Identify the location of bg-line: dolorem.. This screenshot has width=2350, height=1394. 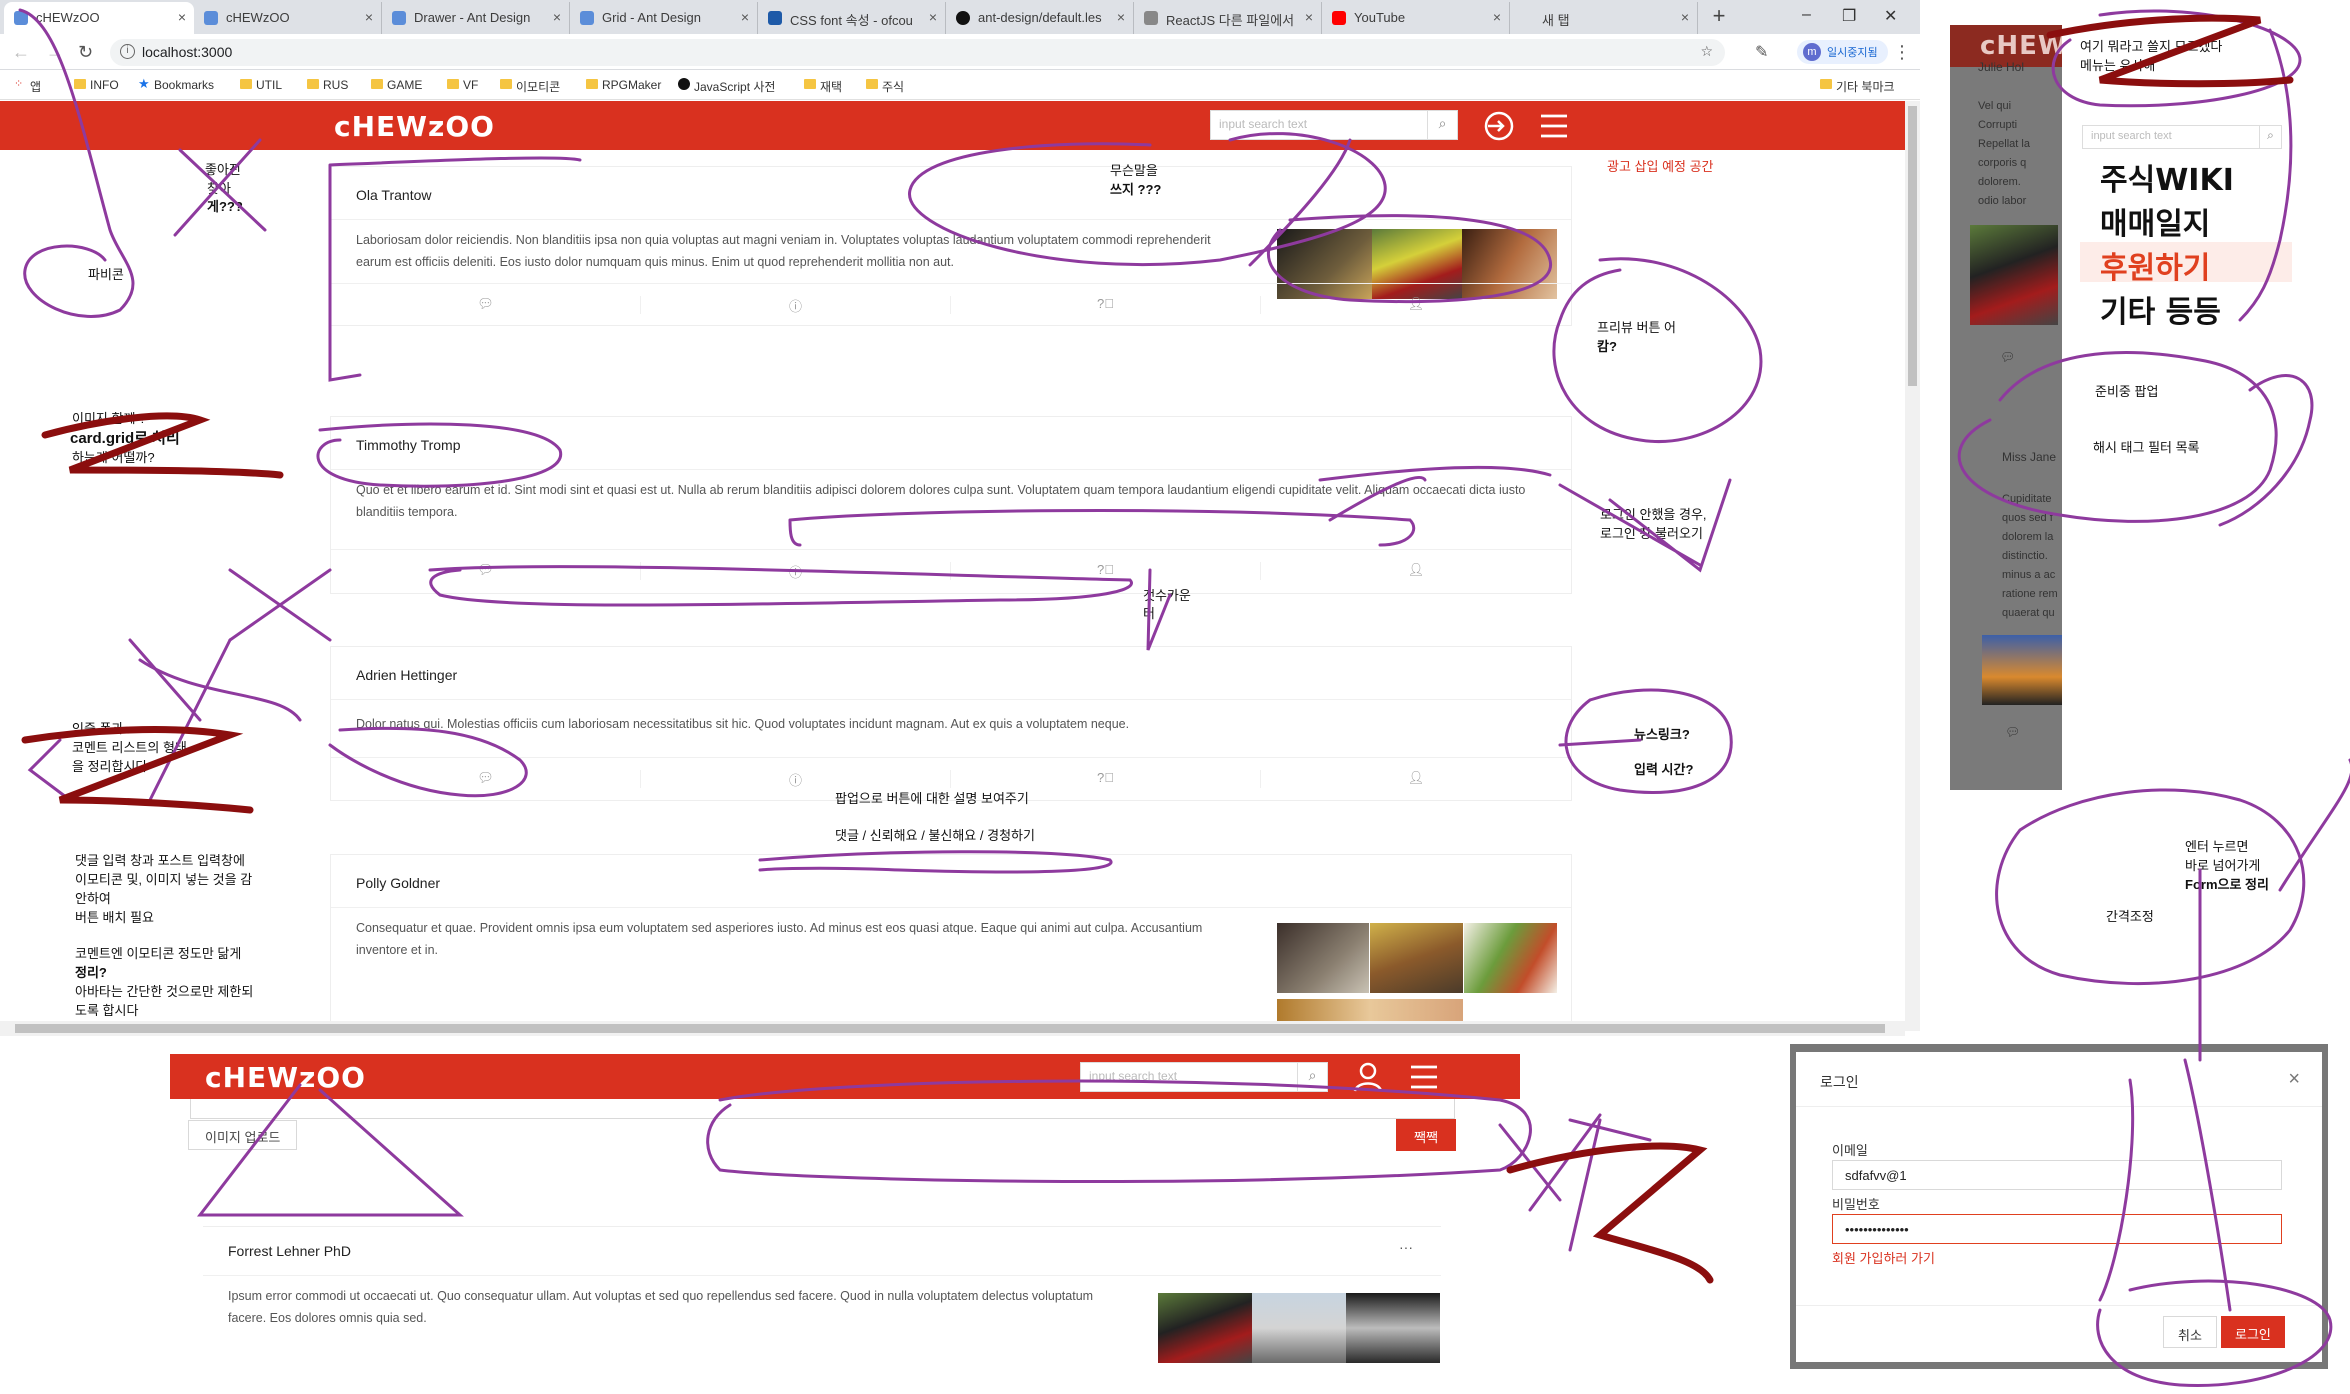
(1999, 182).